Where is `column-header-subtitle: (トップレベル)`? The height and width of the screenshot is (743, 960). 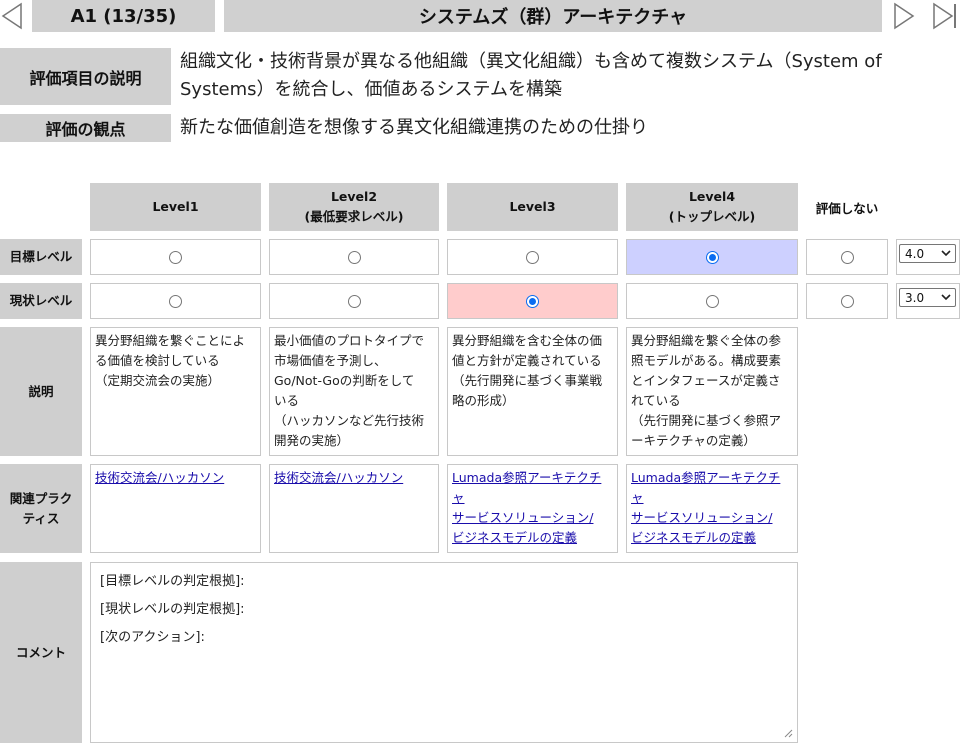
column-header-subtitle: (トップレベル) is located at coordinates (712, 216).